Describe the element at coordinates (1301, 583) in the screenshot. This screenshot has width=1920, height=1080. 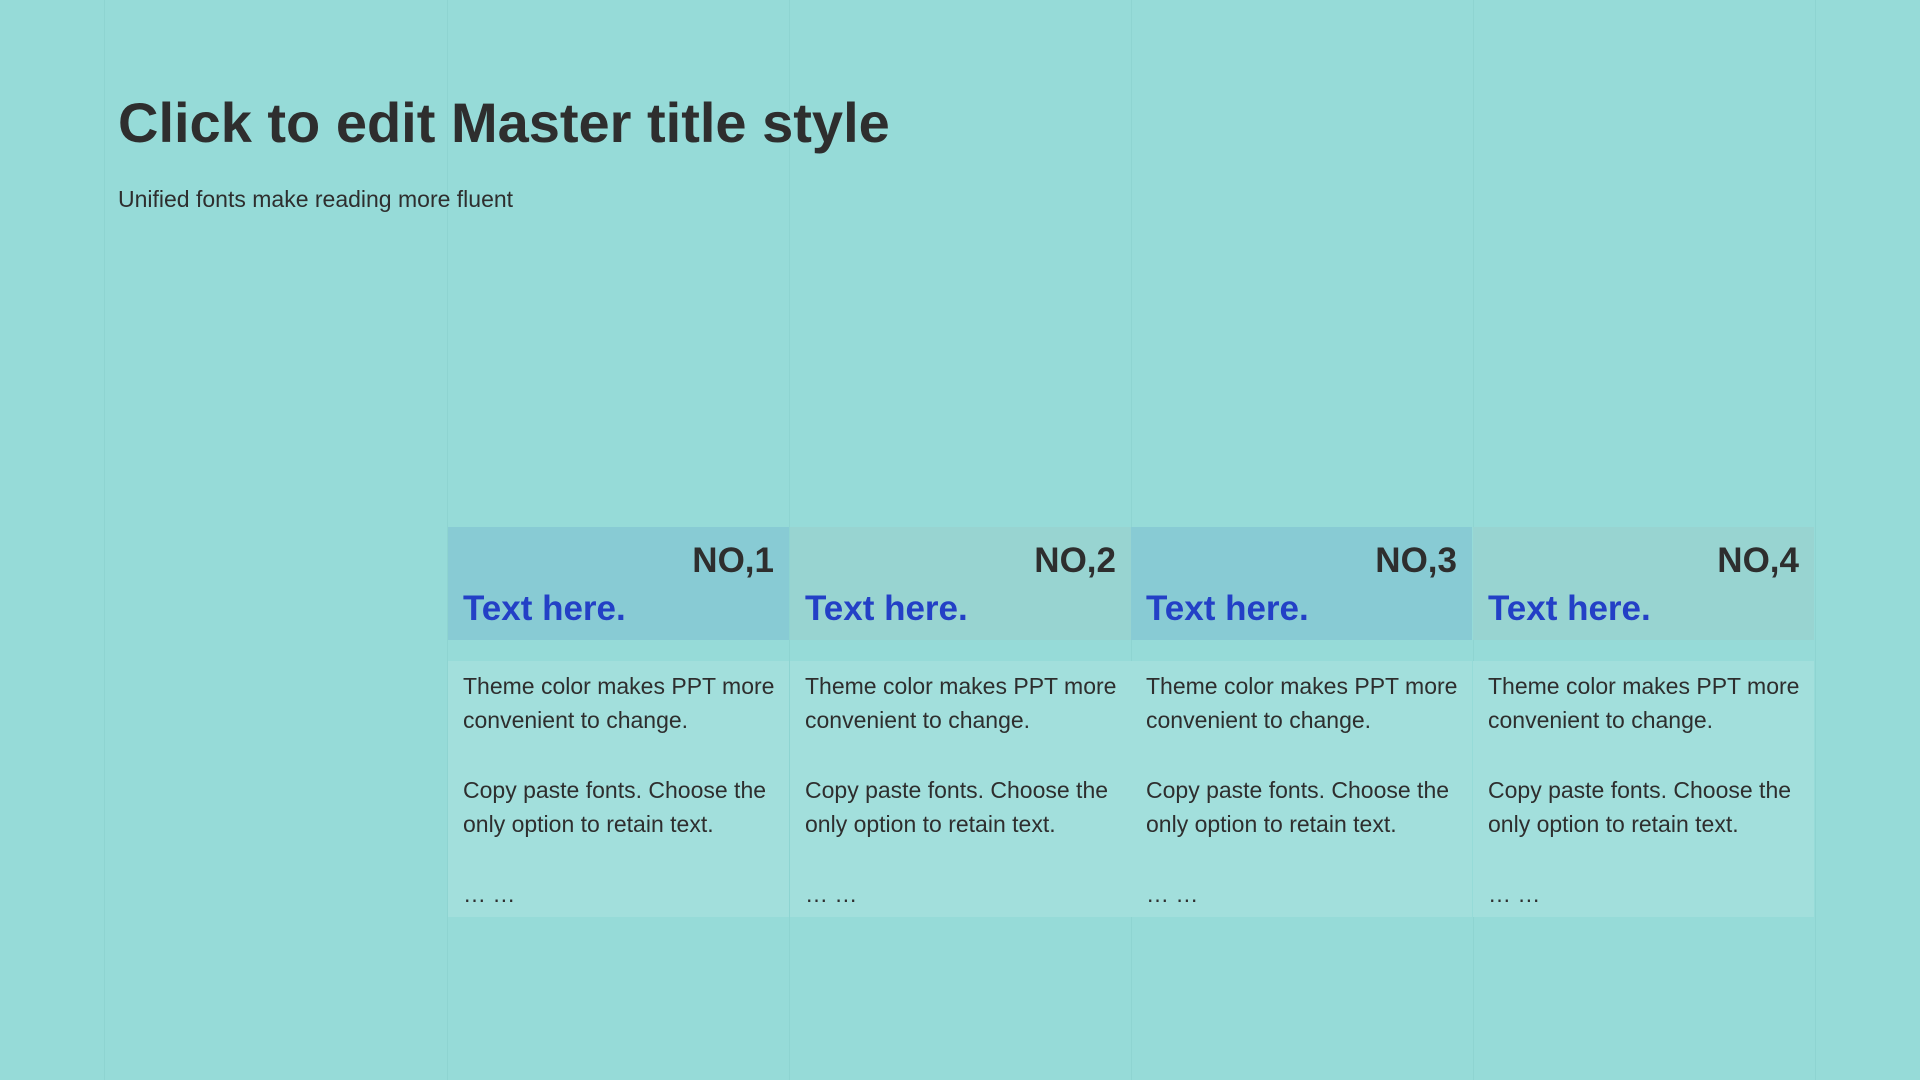
I see `card-header: NO,3 Text here.` at that location.